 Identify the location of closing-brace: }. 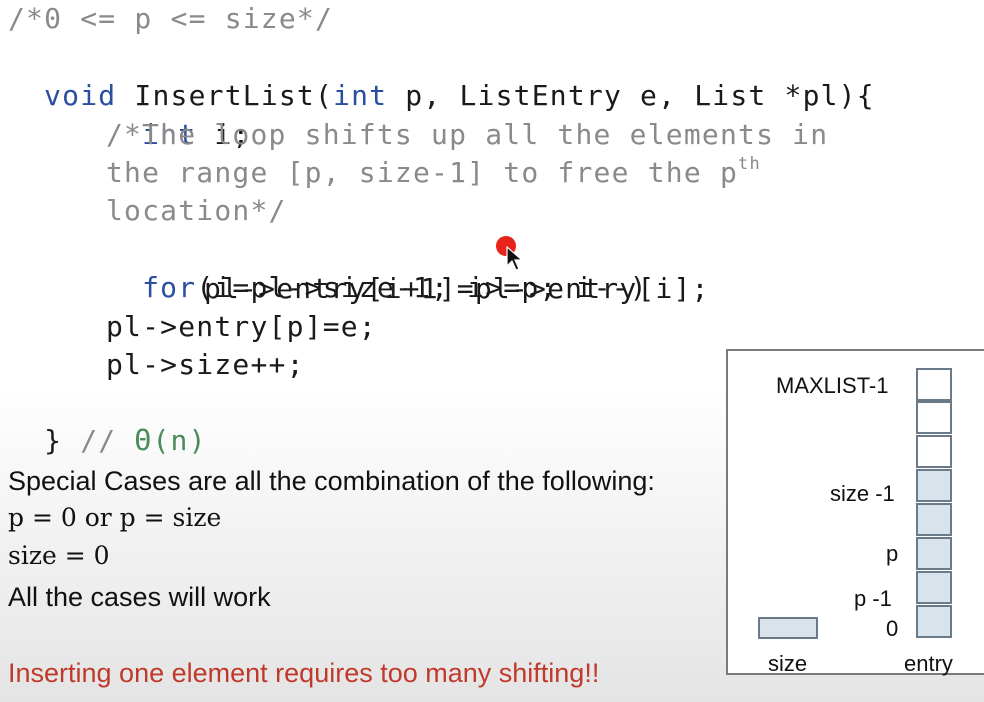
(53, 440).